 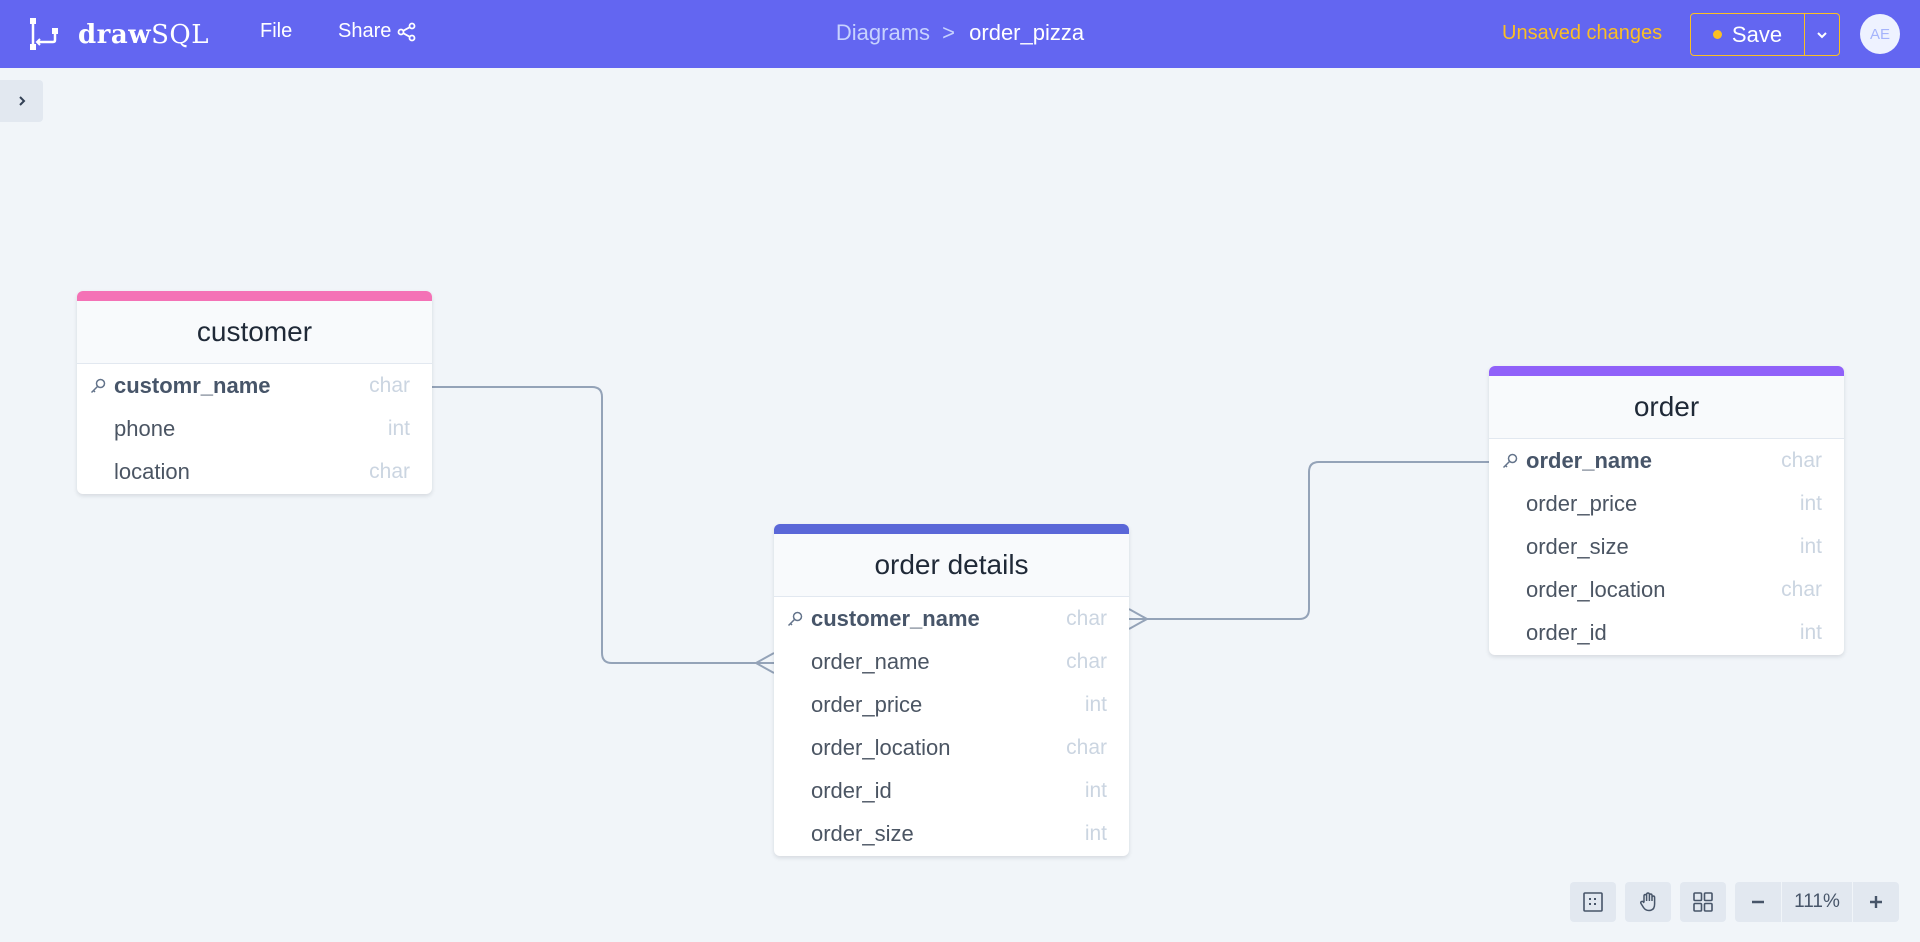 I want to click on logo: drawSQL, so click(x=117, y=34).